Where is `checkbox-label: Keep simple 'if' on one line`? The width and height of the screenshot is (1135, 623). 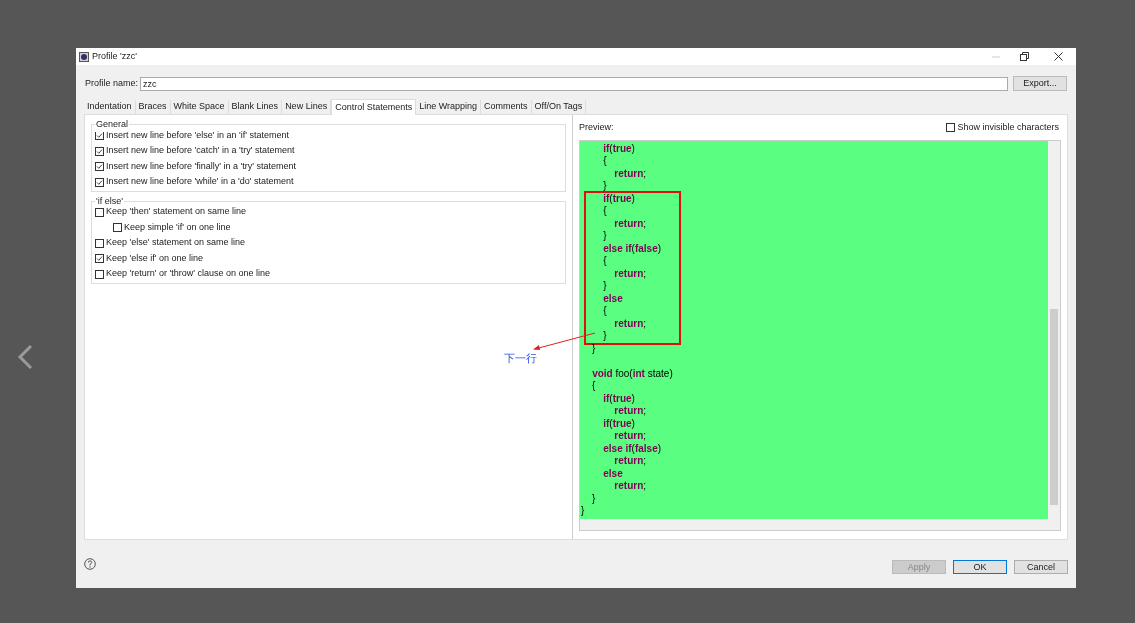 checkbox-label: Keep simple 'if' on one line is located at coordinates (177, 227).